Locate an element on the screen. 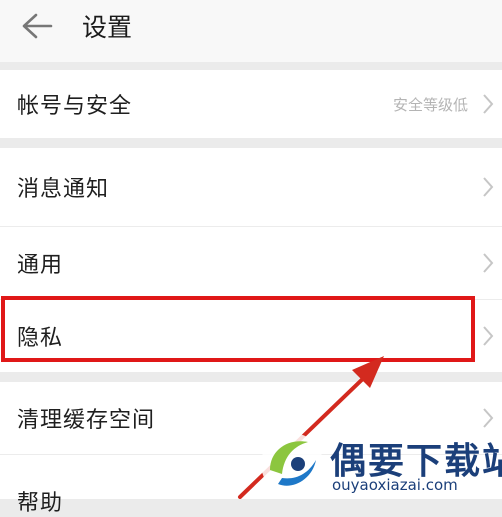 This screenshot has height=517, width=502. settings-item-account-security: 帐号与安全 安全等级低 is located at coordinates (251, 104).